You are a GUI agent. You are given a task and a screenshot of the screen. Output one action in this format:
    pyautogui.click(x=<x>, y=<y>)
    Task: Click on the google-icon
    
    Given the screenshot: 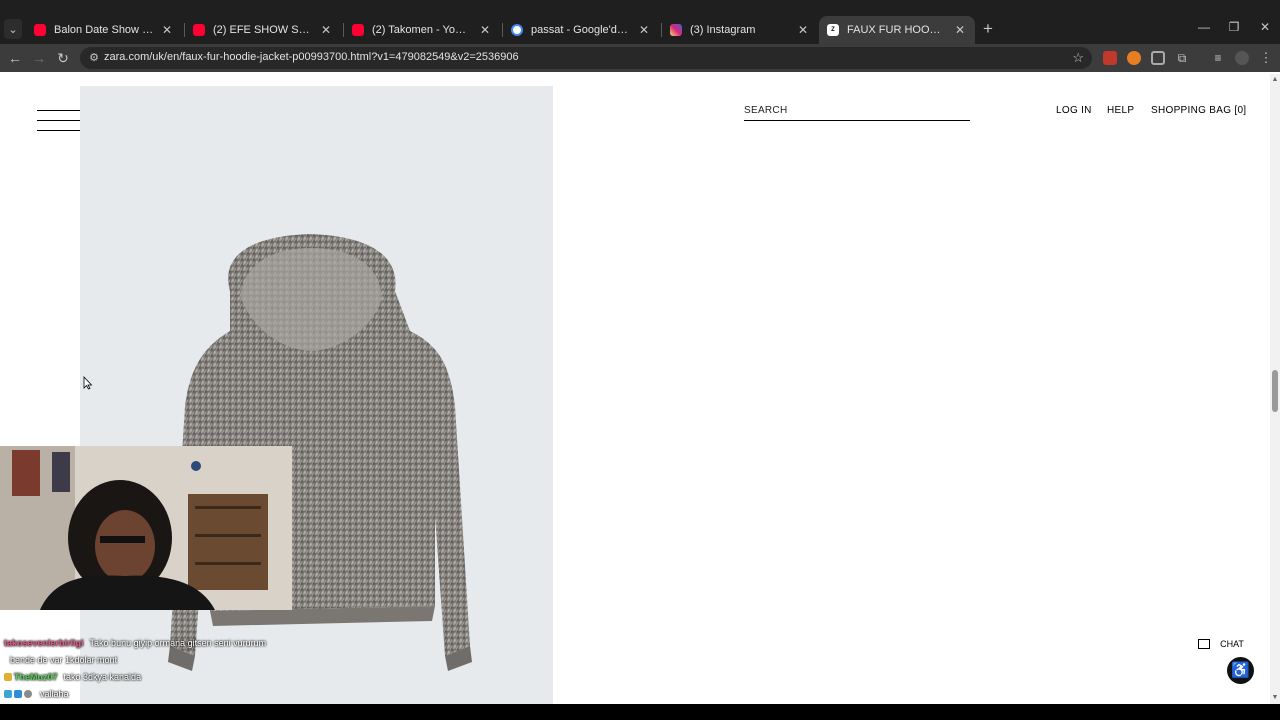 What is the action you would take?
    pyautogui.click(x=517, y=30)
    